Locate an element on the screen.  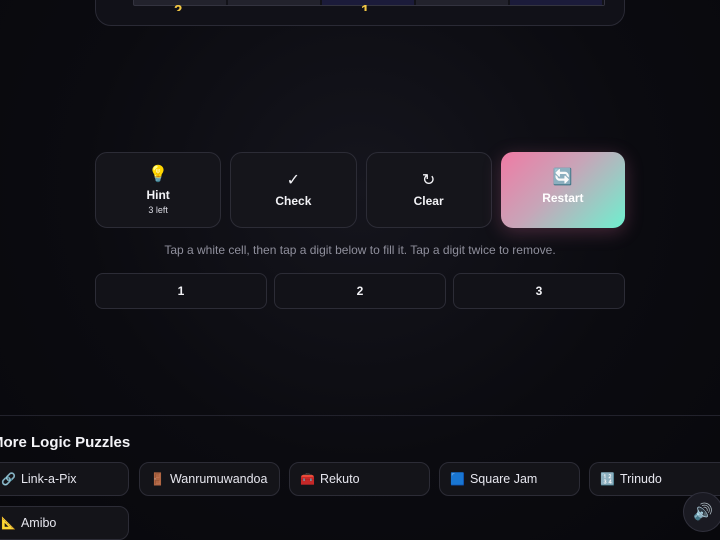
board-cell-digit: 1 is located at coordinates (365, 7).